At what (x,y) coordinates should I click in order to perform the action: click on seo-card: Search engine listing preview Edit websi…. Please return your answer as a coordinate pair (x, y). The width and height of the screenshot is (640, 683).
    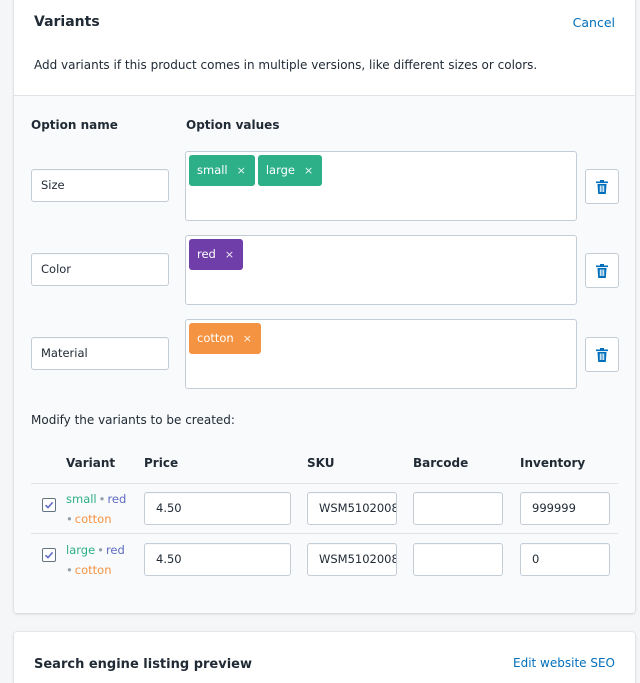
    Looking at the image, I should click on (324, 657).